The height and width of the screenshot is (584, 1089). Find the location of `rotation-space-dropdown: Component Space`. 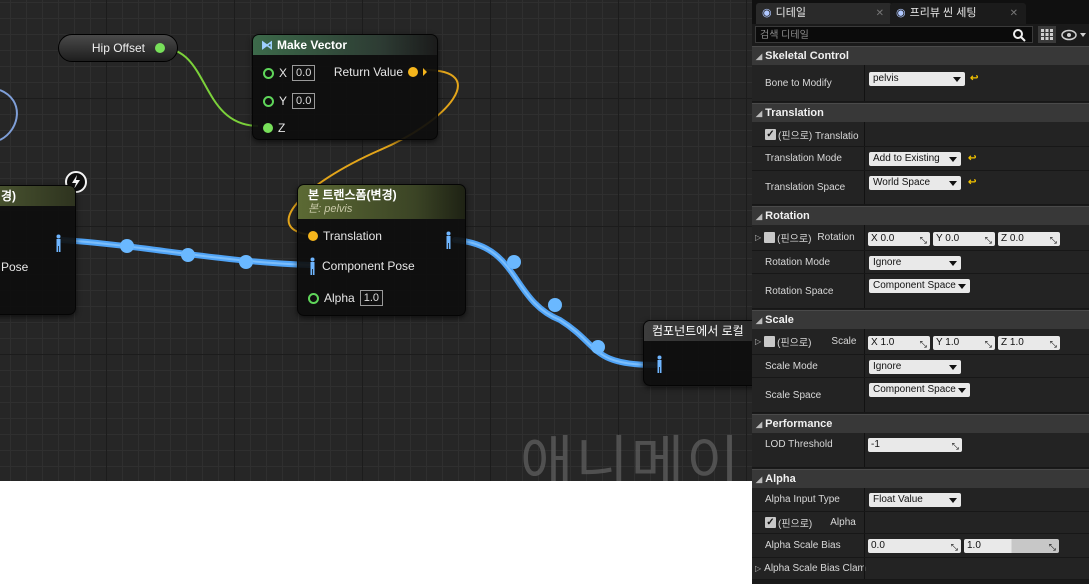

rotation-space-dropdown: Component Space is located at coordinates (919, 286).